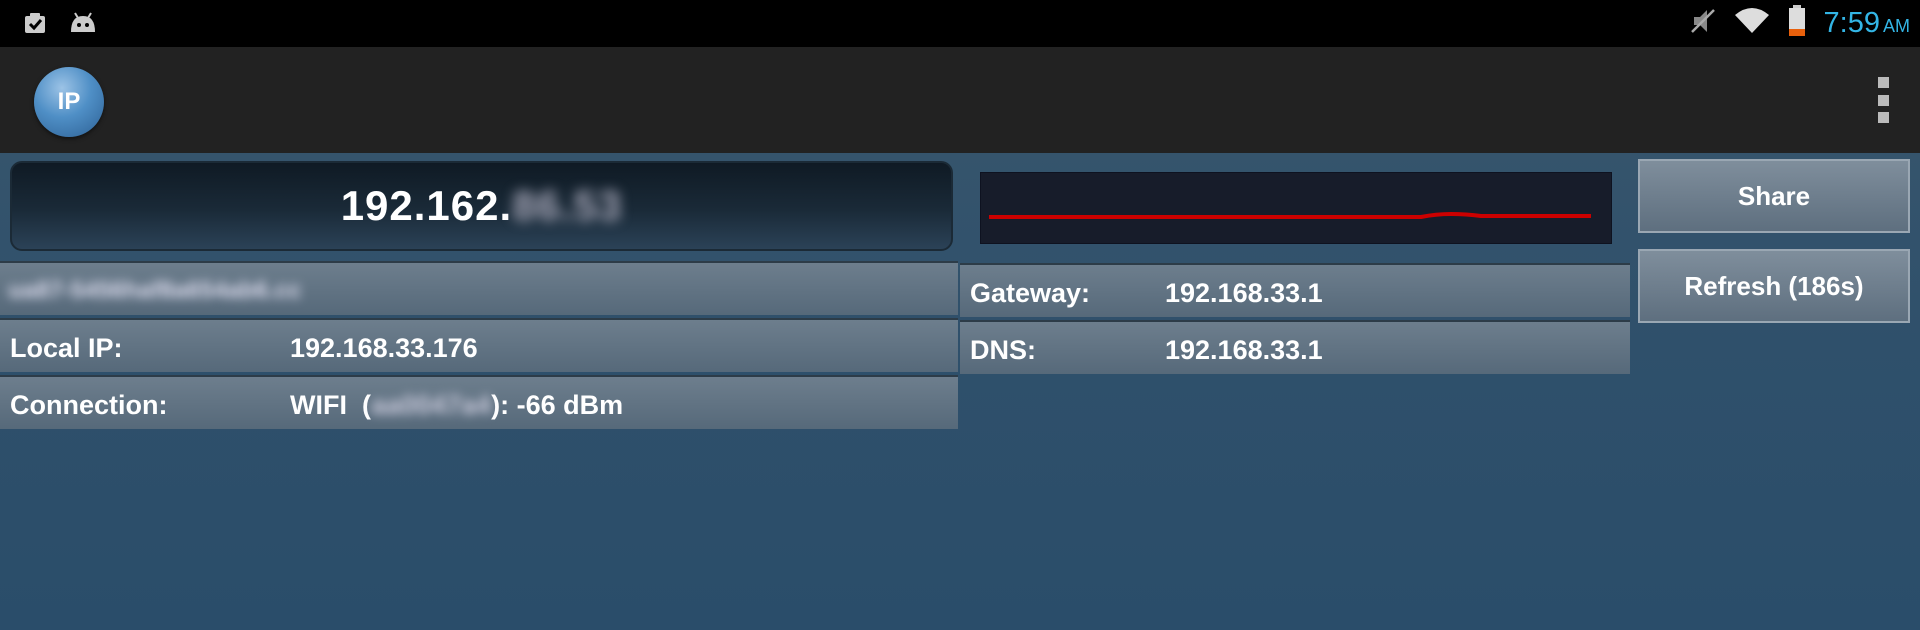 The image size is (1920, 630). Describe the element at coordinates (384, 348) in the screenshot. I see `local-ip-value: 192.168.33.176` at that location.